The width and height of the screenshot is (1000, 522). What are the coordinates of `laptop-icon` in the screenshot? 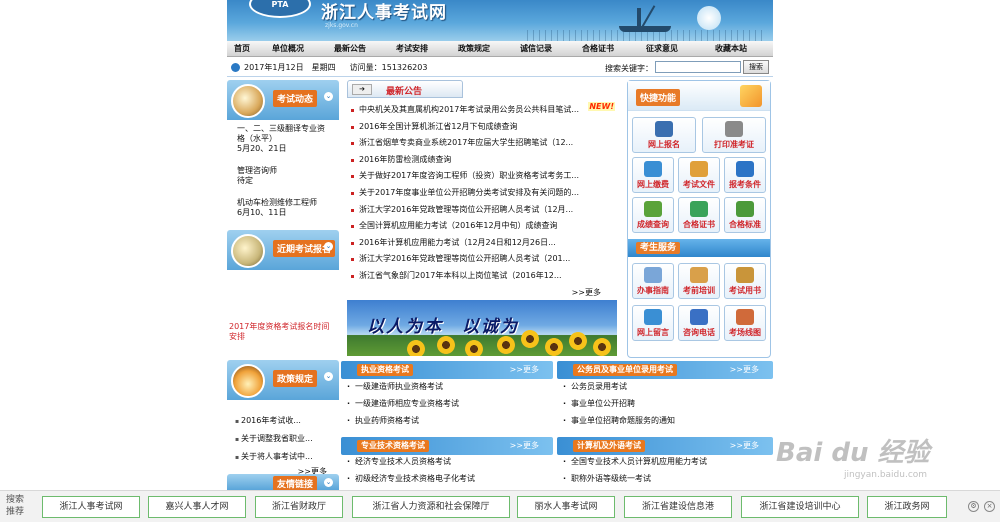 It's located at (664, 129).